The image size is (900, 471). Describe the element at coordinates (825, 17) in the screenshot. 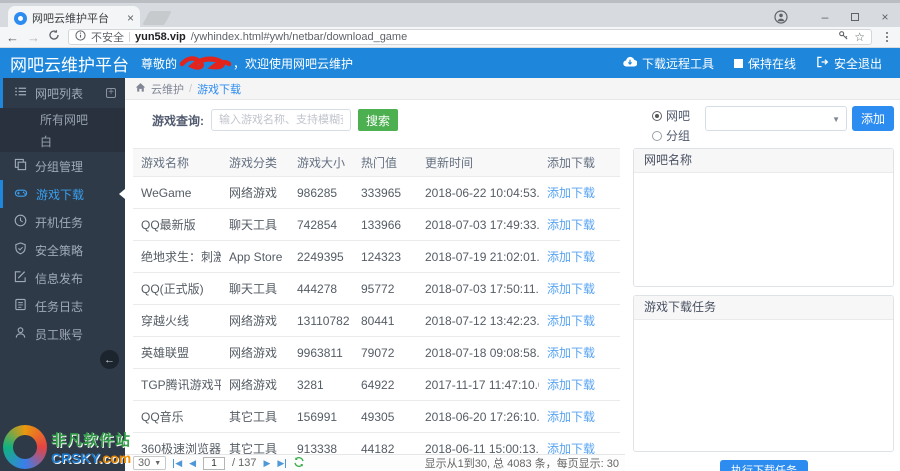

I see `window-minimize-button: –` at that location.